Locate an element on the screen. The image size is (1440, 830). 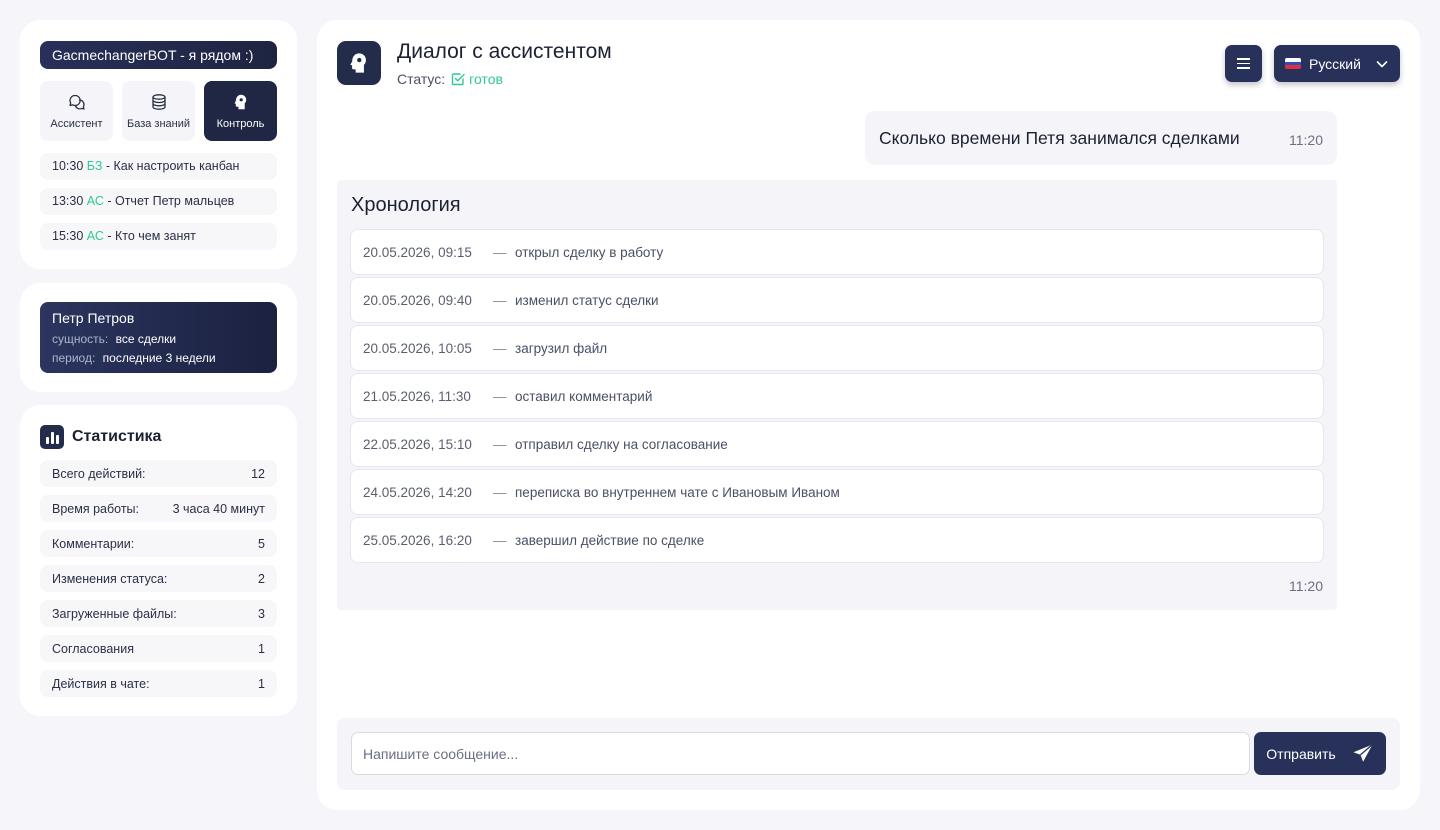
send-button: Отправить is located at coordinates (1320, 753).